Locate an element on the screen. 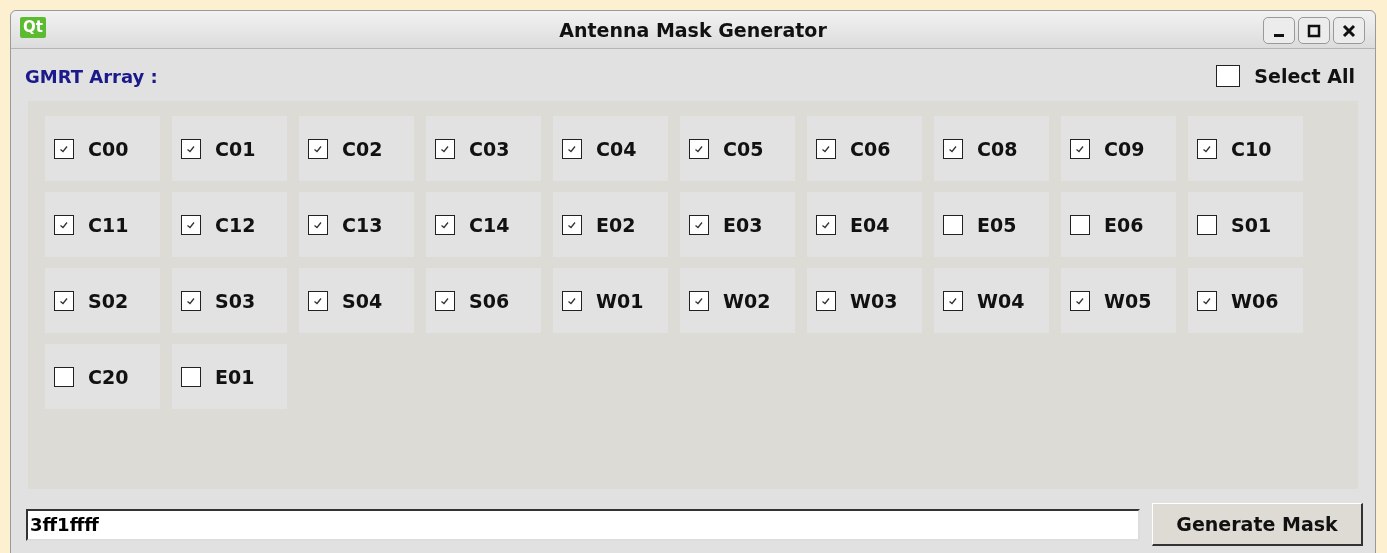  antenna-checkbox: S01 is located at coordinates (1245, 224).